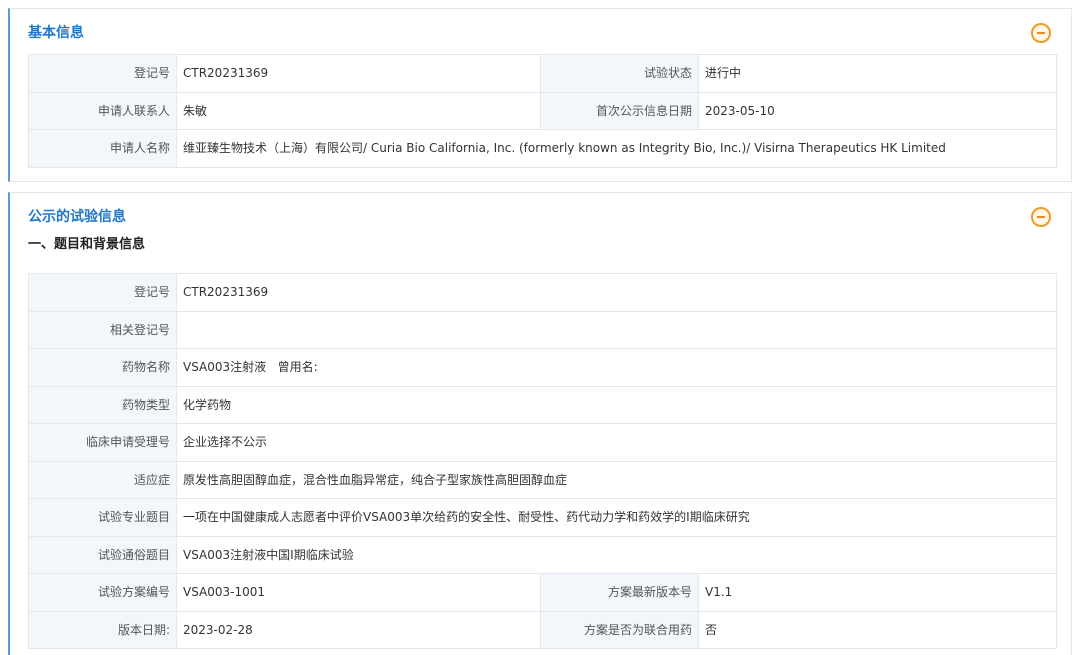  I want to click on table-row: 登记号 CTR20231369 试验状态 进行中, so click(542, 73).